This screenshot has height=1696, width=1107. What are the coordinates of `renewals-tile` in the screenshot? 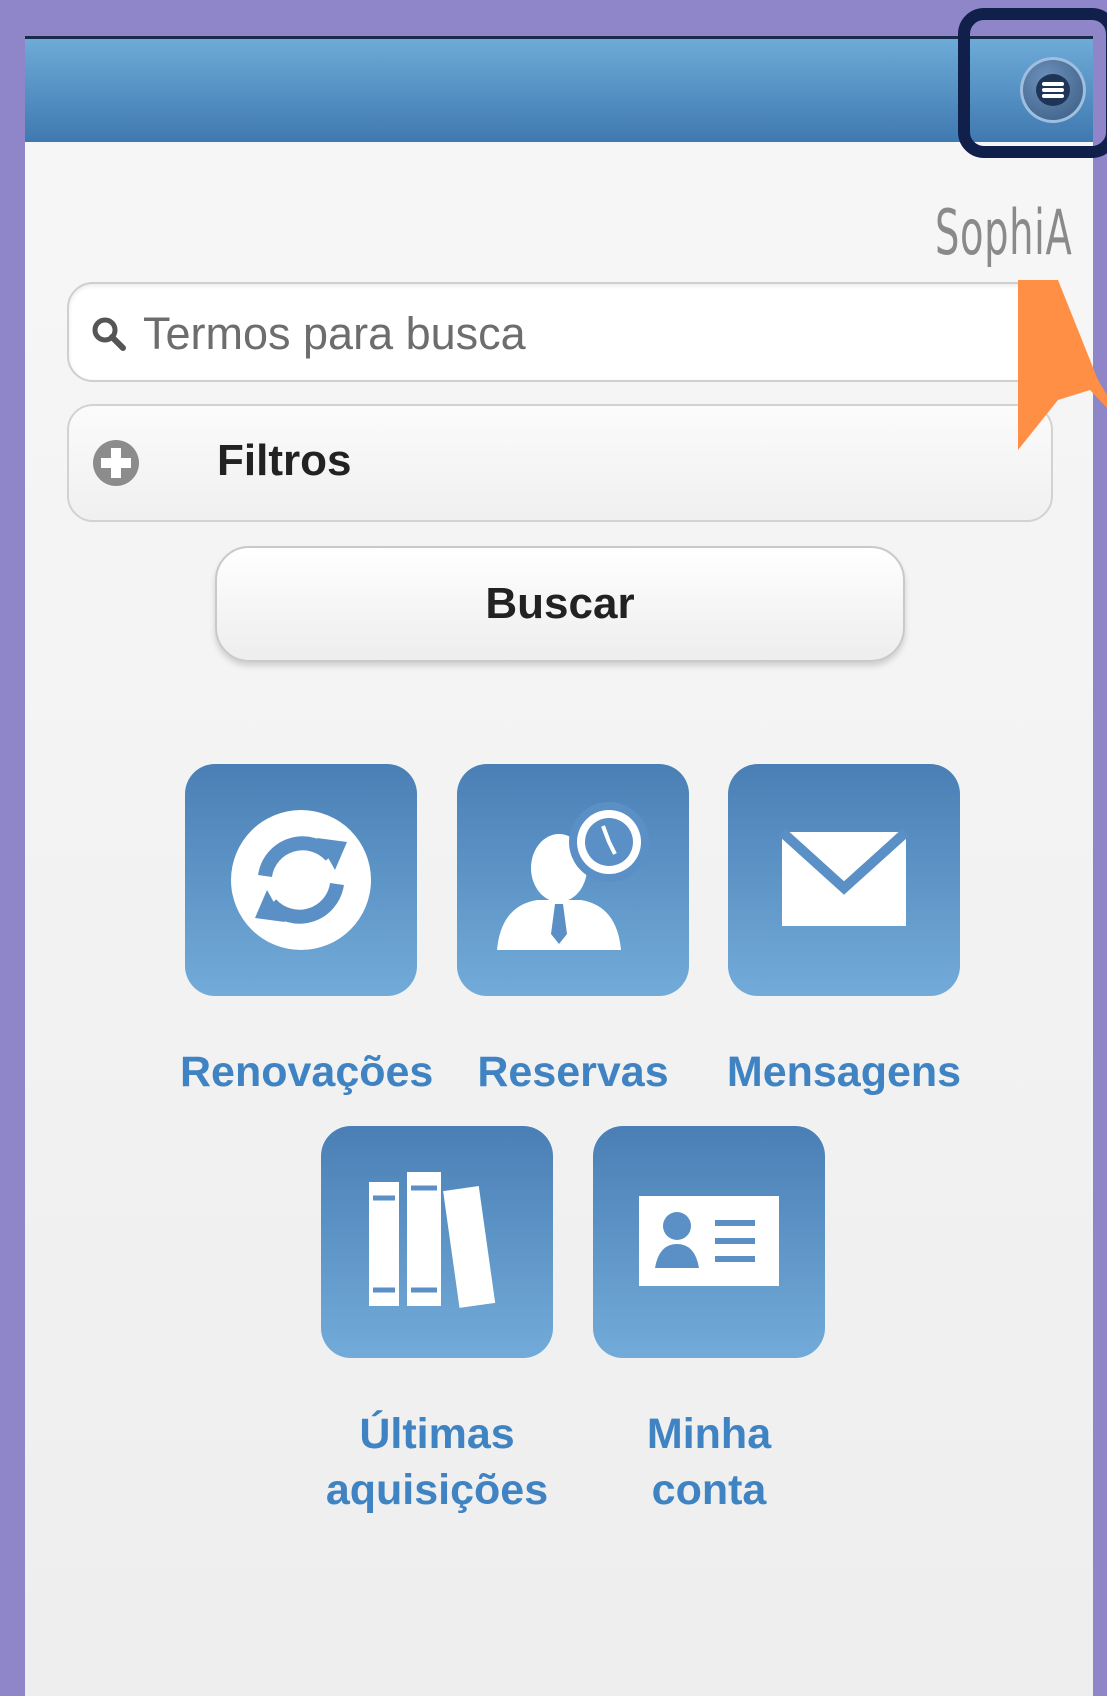 It's located at (301, 880).